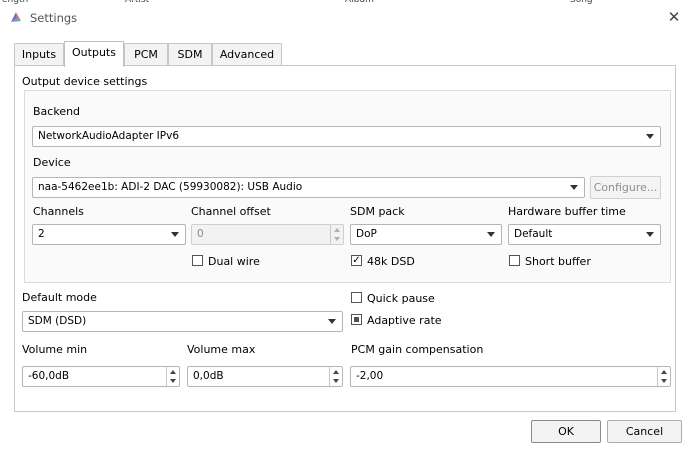  What do you see at coordinates (146, 54) in the screenshot?
I see `tab-pcm: PCM` at bounding box center [146, 54].